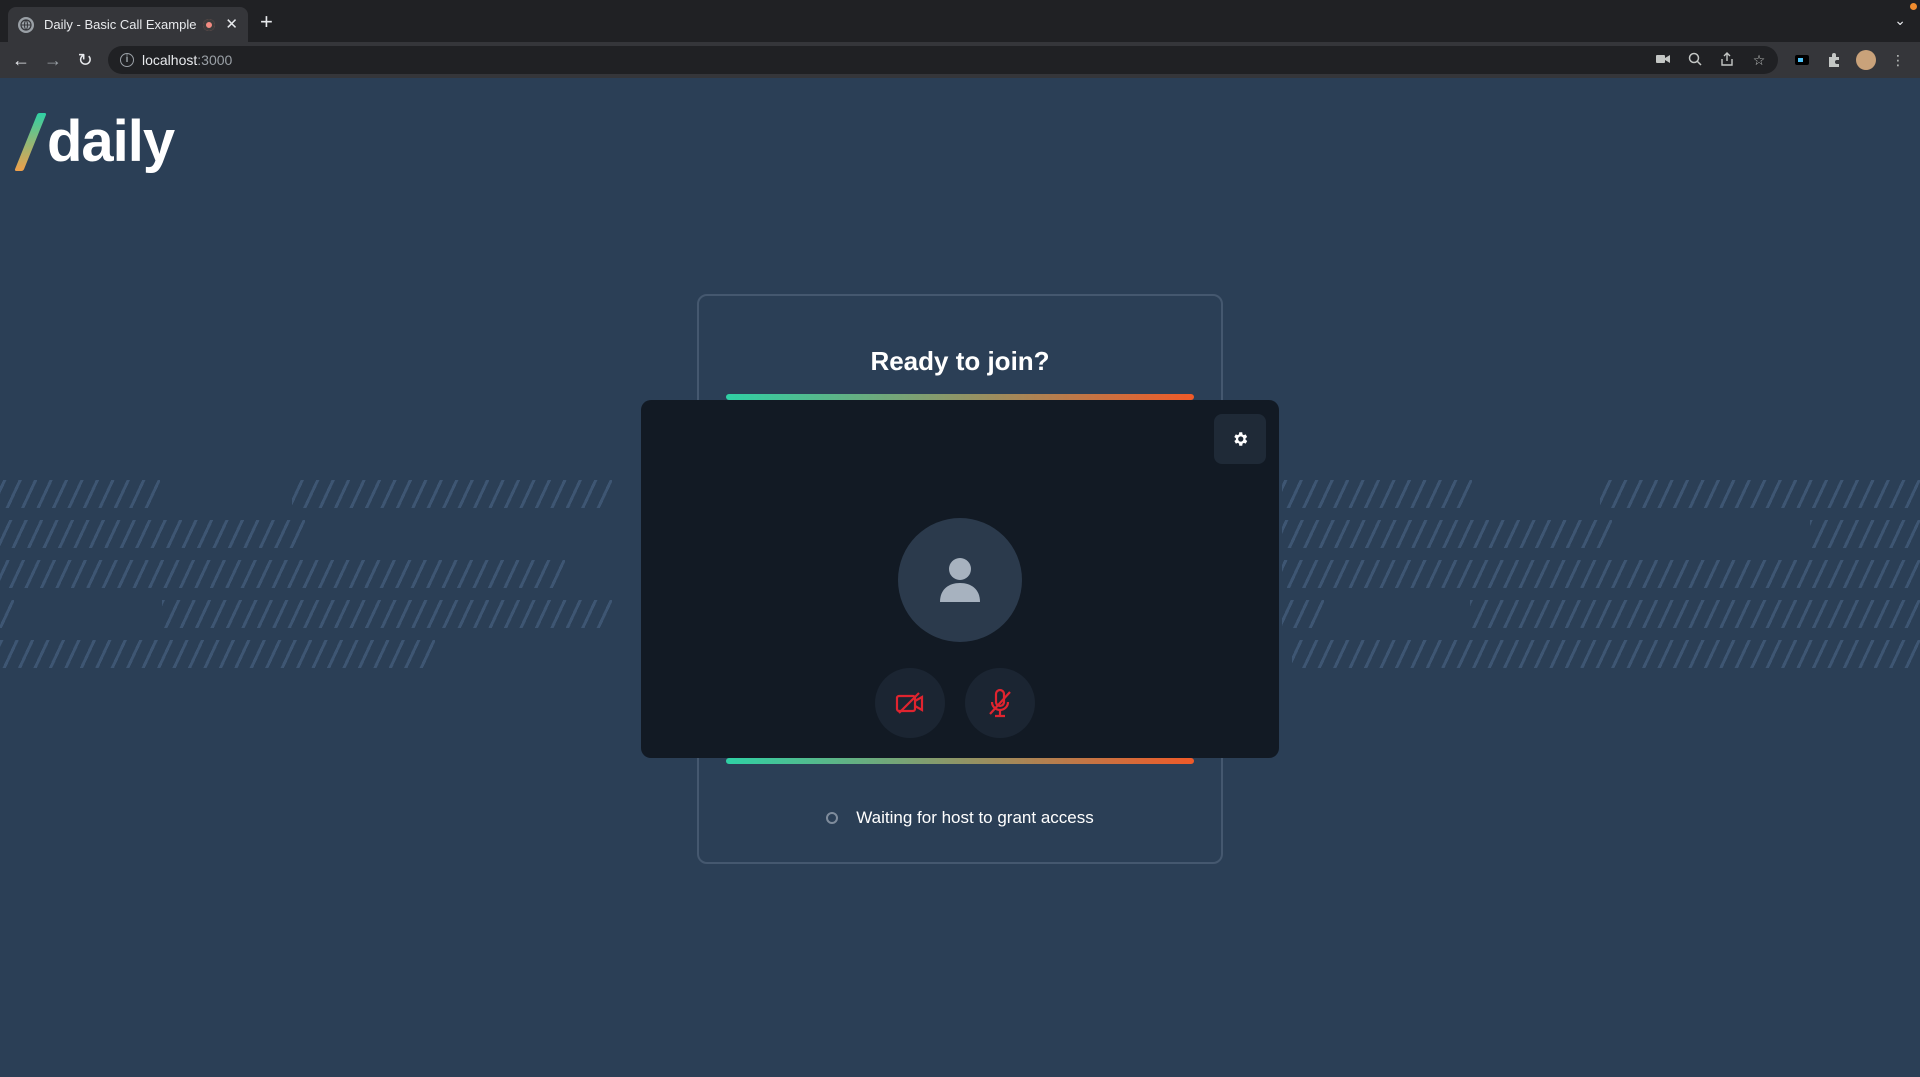  What do you see at coordinates (120, 24) in the screenshot?
I see `tab-title: Daily - Basic Call Example` at bounding box center [120, 24].